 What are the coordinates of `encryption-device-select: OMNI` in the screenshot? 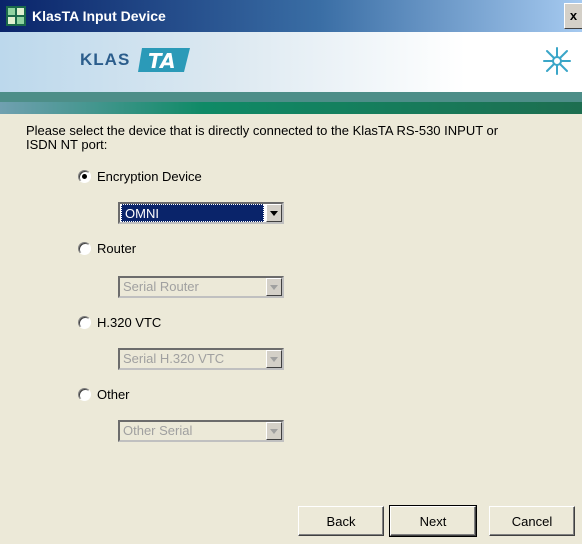 It's located at (201, 213).